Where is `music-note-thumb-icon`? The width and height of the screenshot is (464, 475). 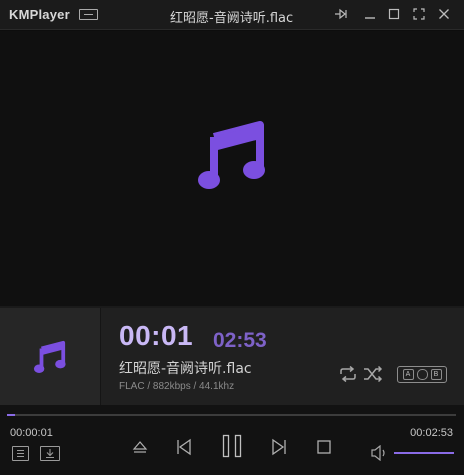
music-note-thumb-icon is located at coordinates (49, 357).